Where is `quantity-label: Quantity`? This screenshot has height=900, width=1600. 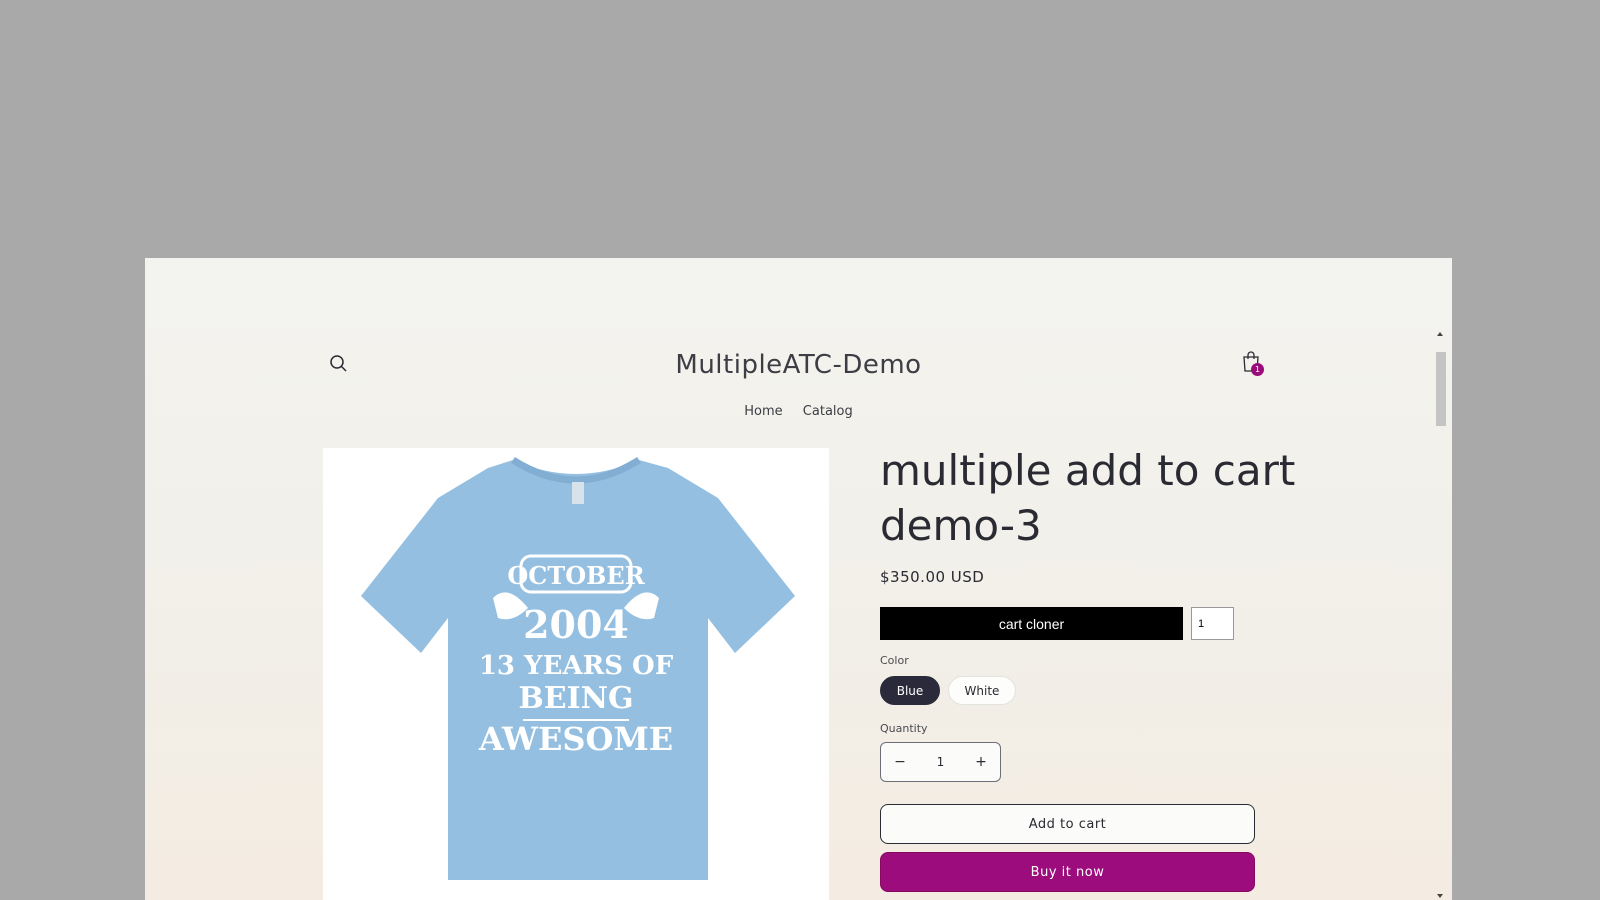 quantity-label: Quantity is located at coordinates (904, 728).